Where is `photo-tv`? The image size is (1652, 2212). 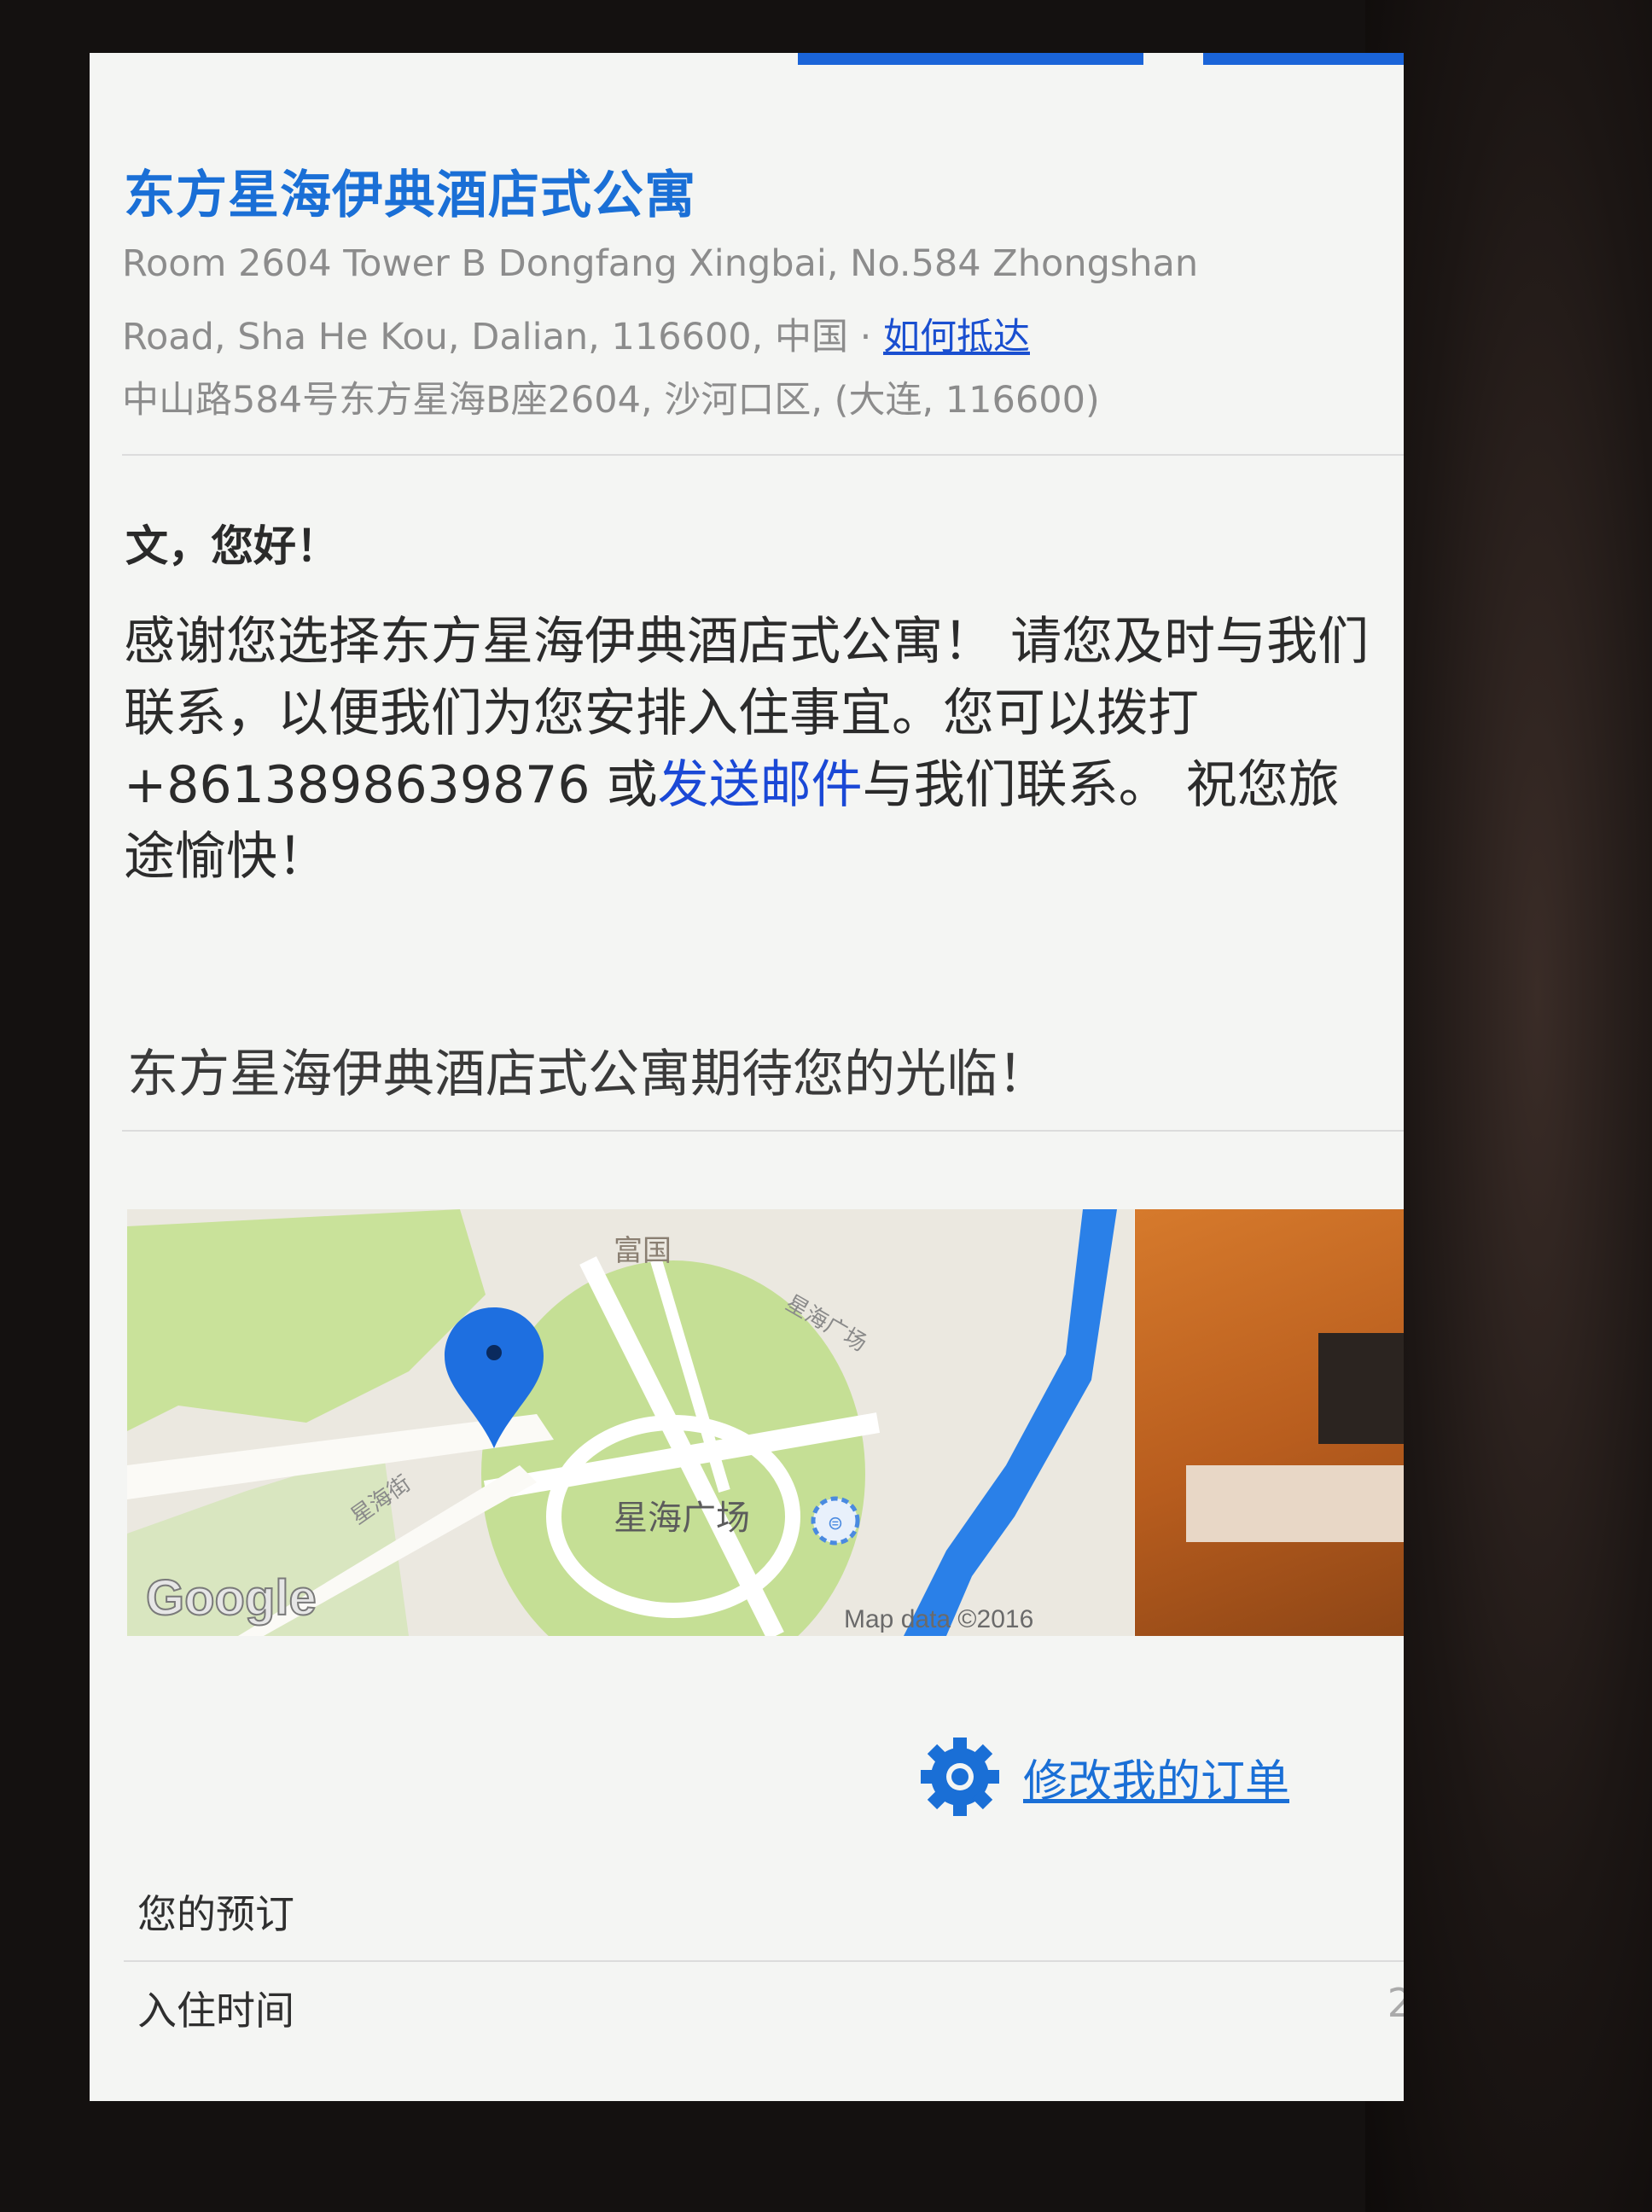 photo-tv is located at coordinates (1361, 1388).